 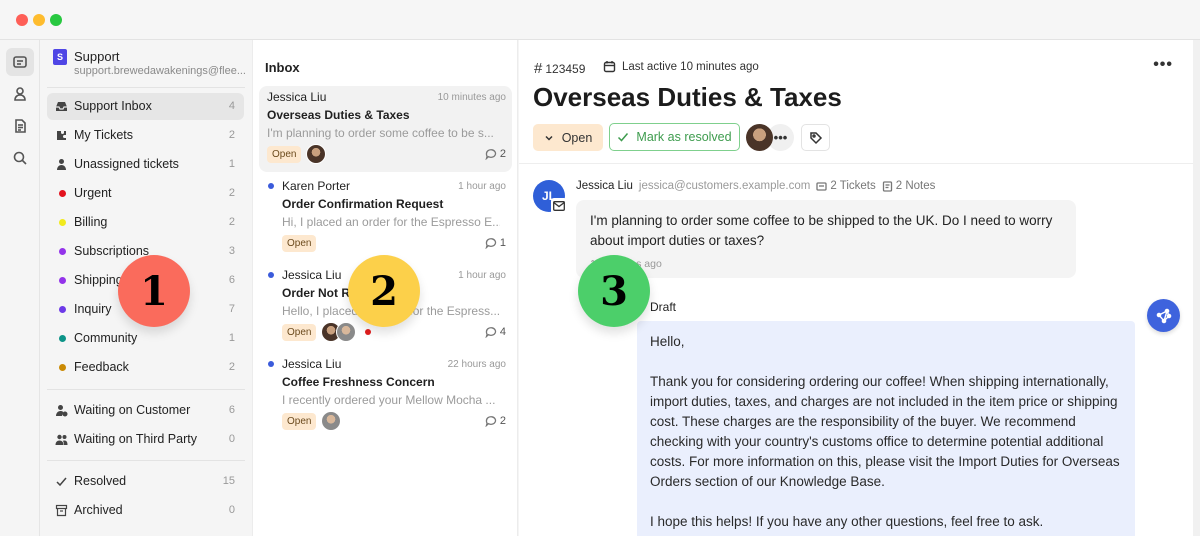 I want to click on inbox-icon, so click(x=20, y=62).